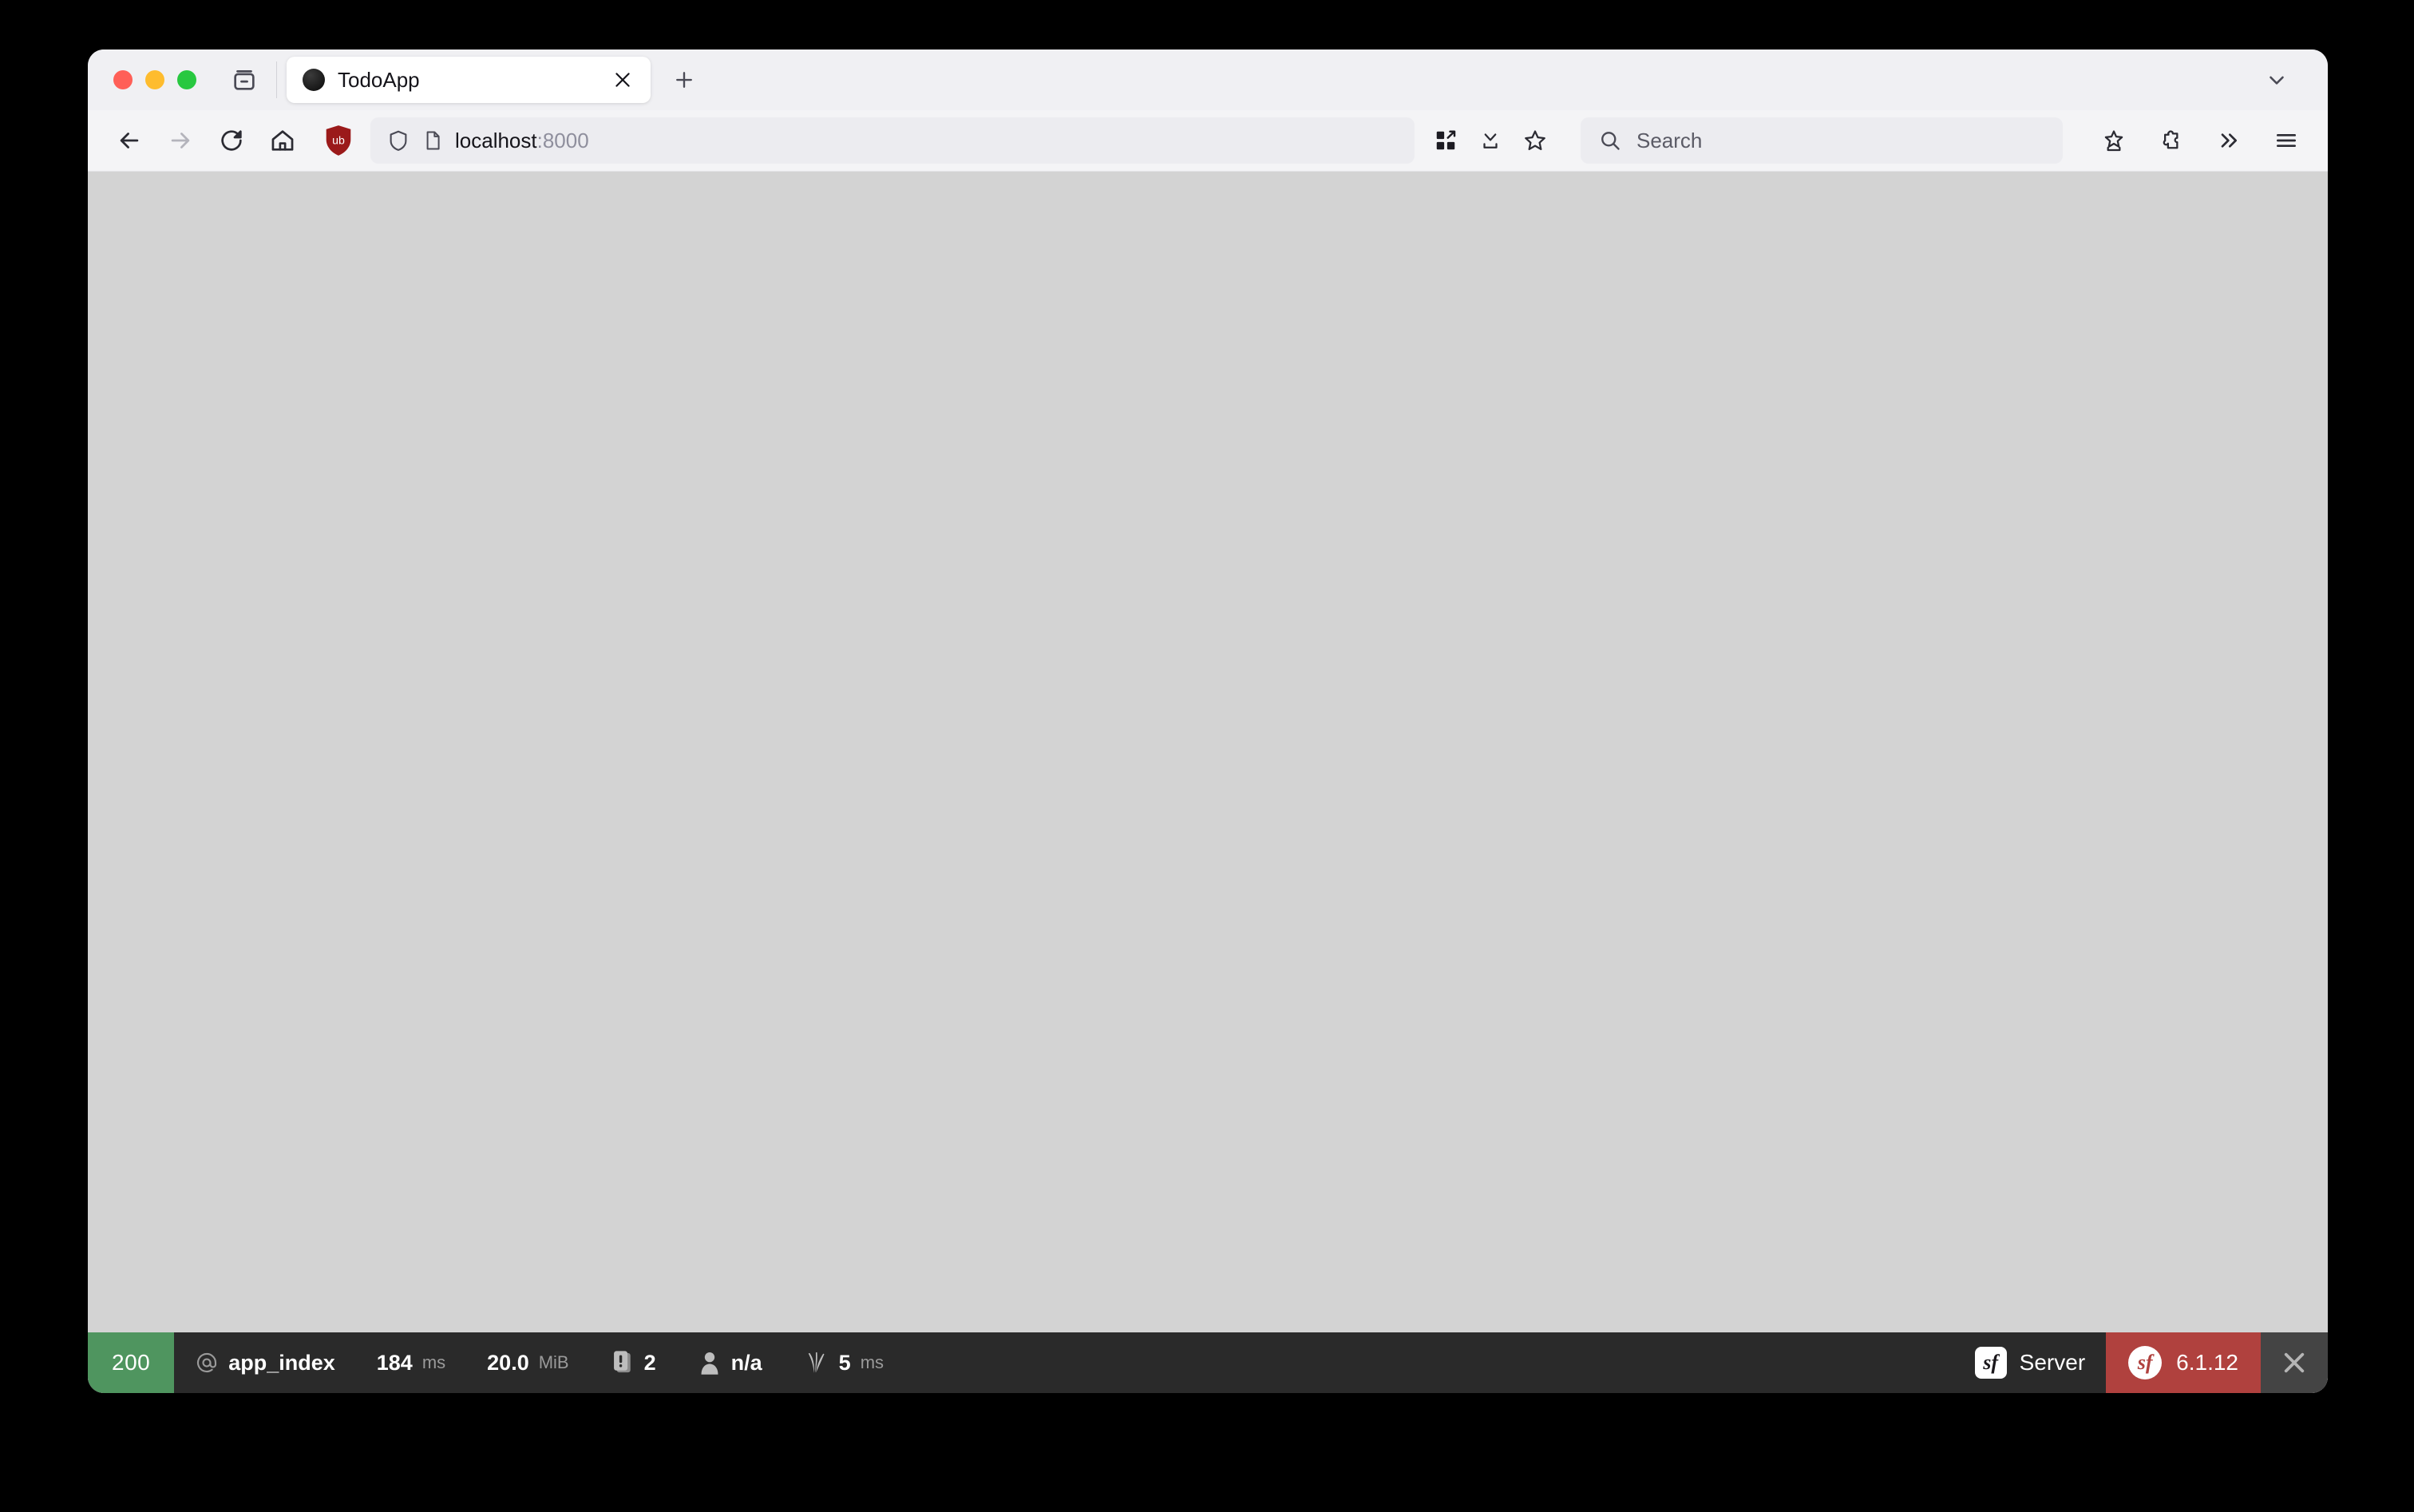 This screenshot has width=2414, height=1512. I want to click on toolbar-right-actions, so click(2200, 140).